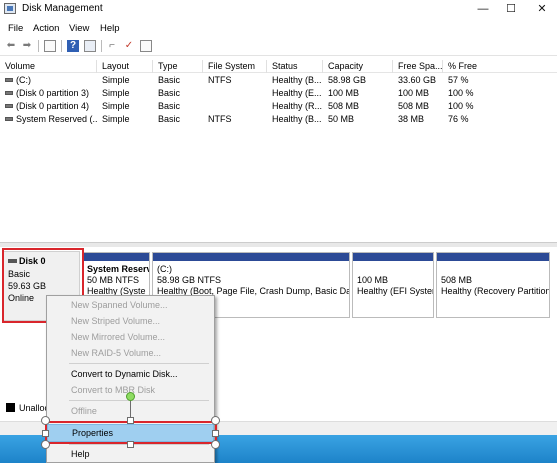 Image resolution: width=557 pixels, height=463 pixels. Describe the element at coordinates (483, 9) in the screenshot. I see `minimize-button: —` at that location.